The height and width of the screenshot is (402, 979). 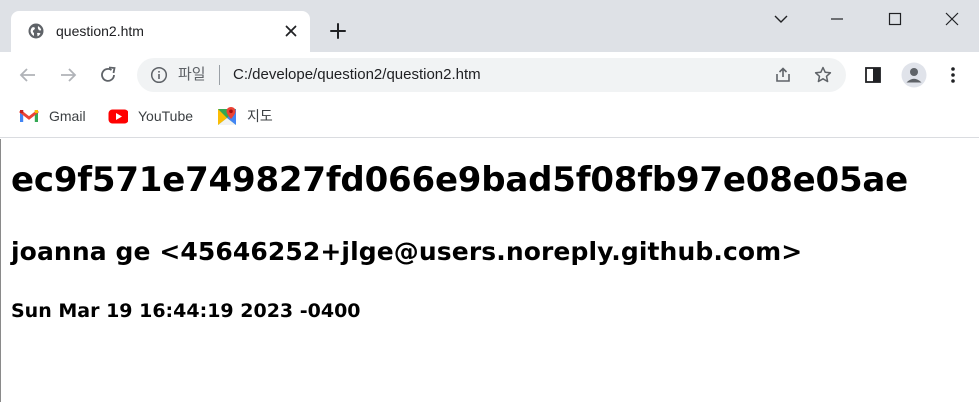 I want to click on bookmark-youtube: YouTube, so click(x=154, y=116).